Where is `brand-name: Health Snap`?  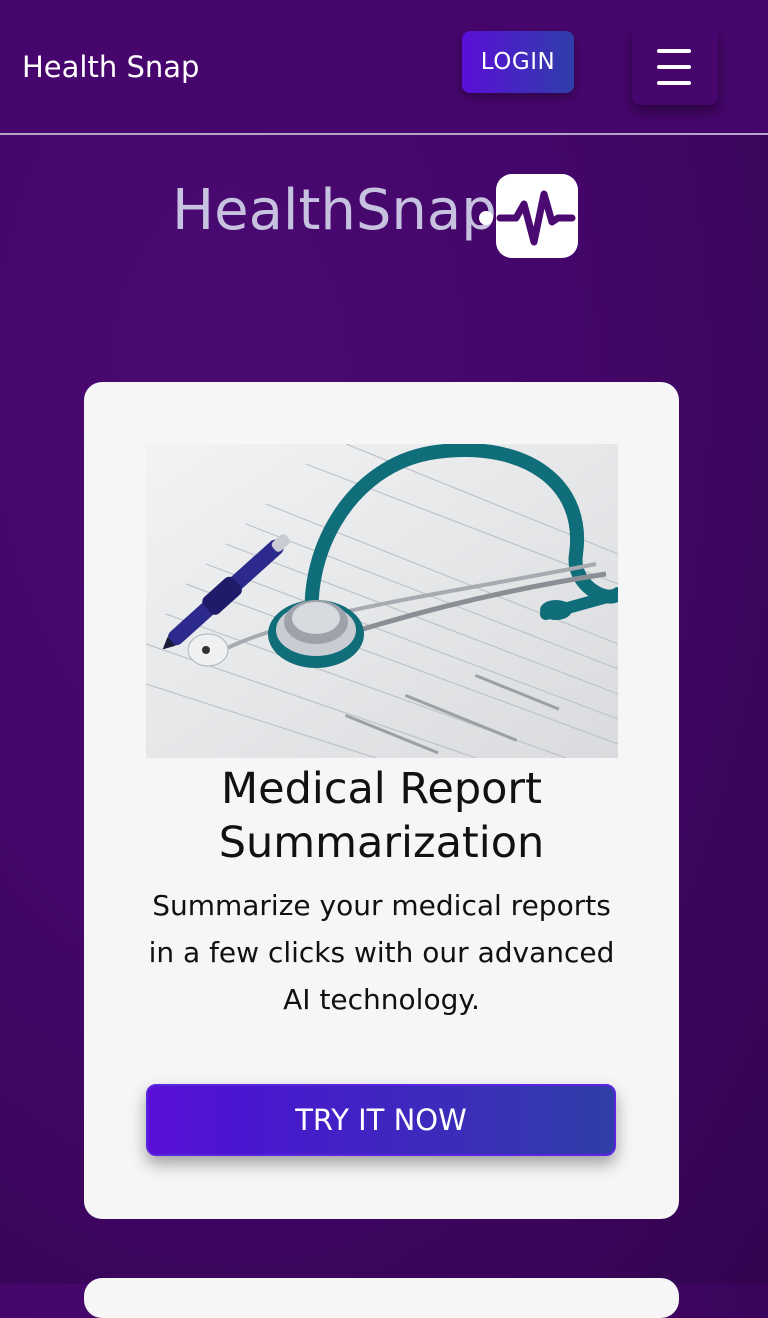
brand-name: Health Snap is located at coordinates (110, 67).